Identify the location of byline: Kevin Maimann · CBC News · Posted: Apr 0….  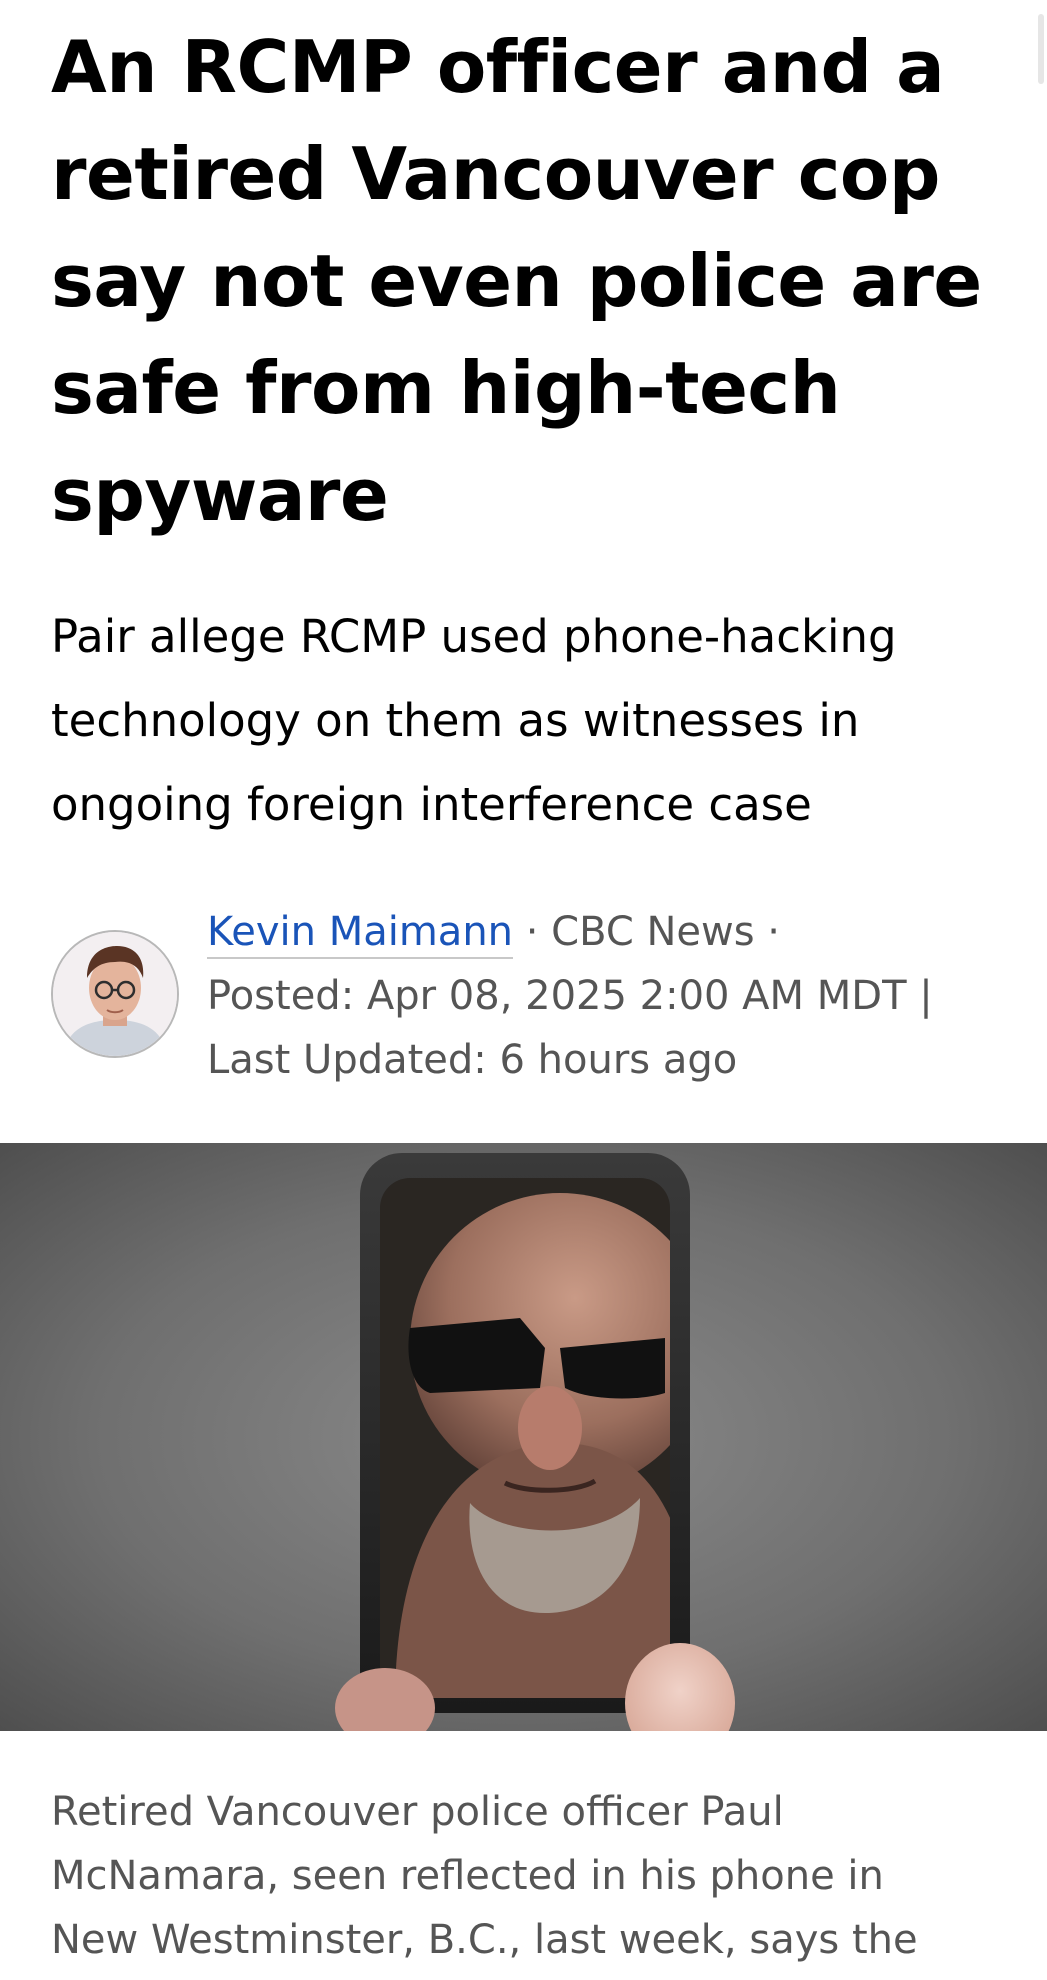
(531, 991).